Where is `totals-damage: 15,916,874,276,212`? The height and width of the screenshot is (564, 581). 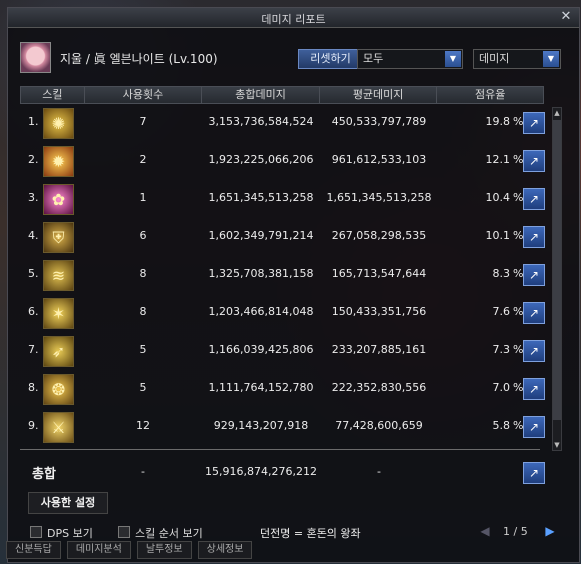
totals-damage: 15,916,874,276,212 is located at coordinates (261, 471).